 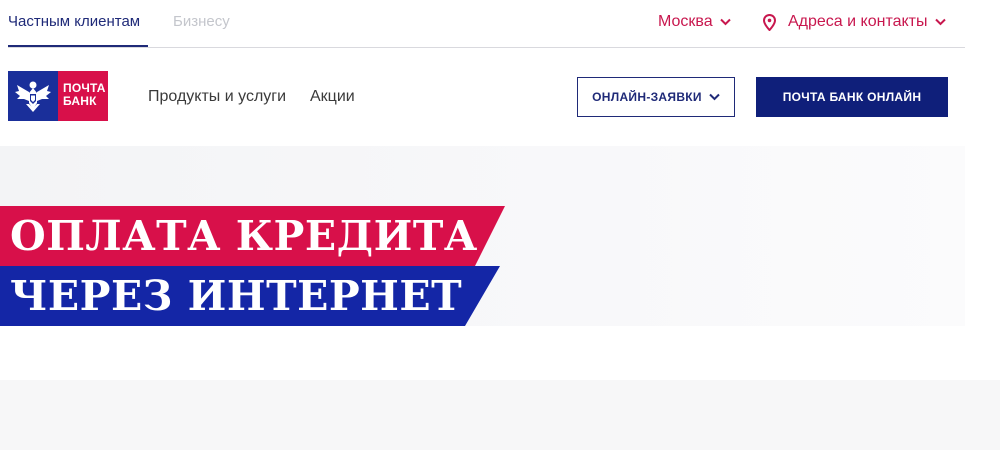 What do you see at coordinates (685, 21) in the screenshot?
I see `city-label: Москва` at bounding box center [685, 21].